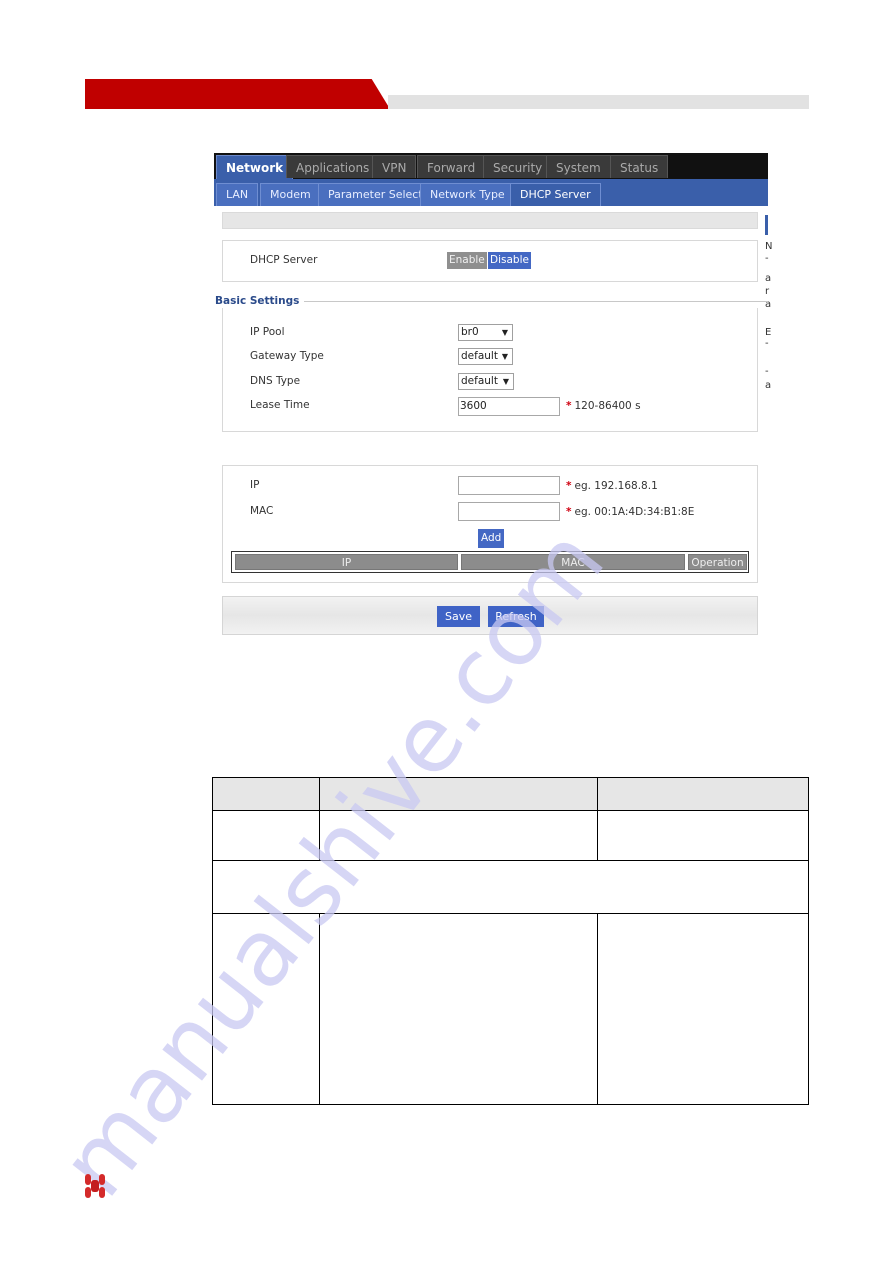  Describe the element at coordinates (491, 538) in the screenshot. I see `add-button: Add` at that location.